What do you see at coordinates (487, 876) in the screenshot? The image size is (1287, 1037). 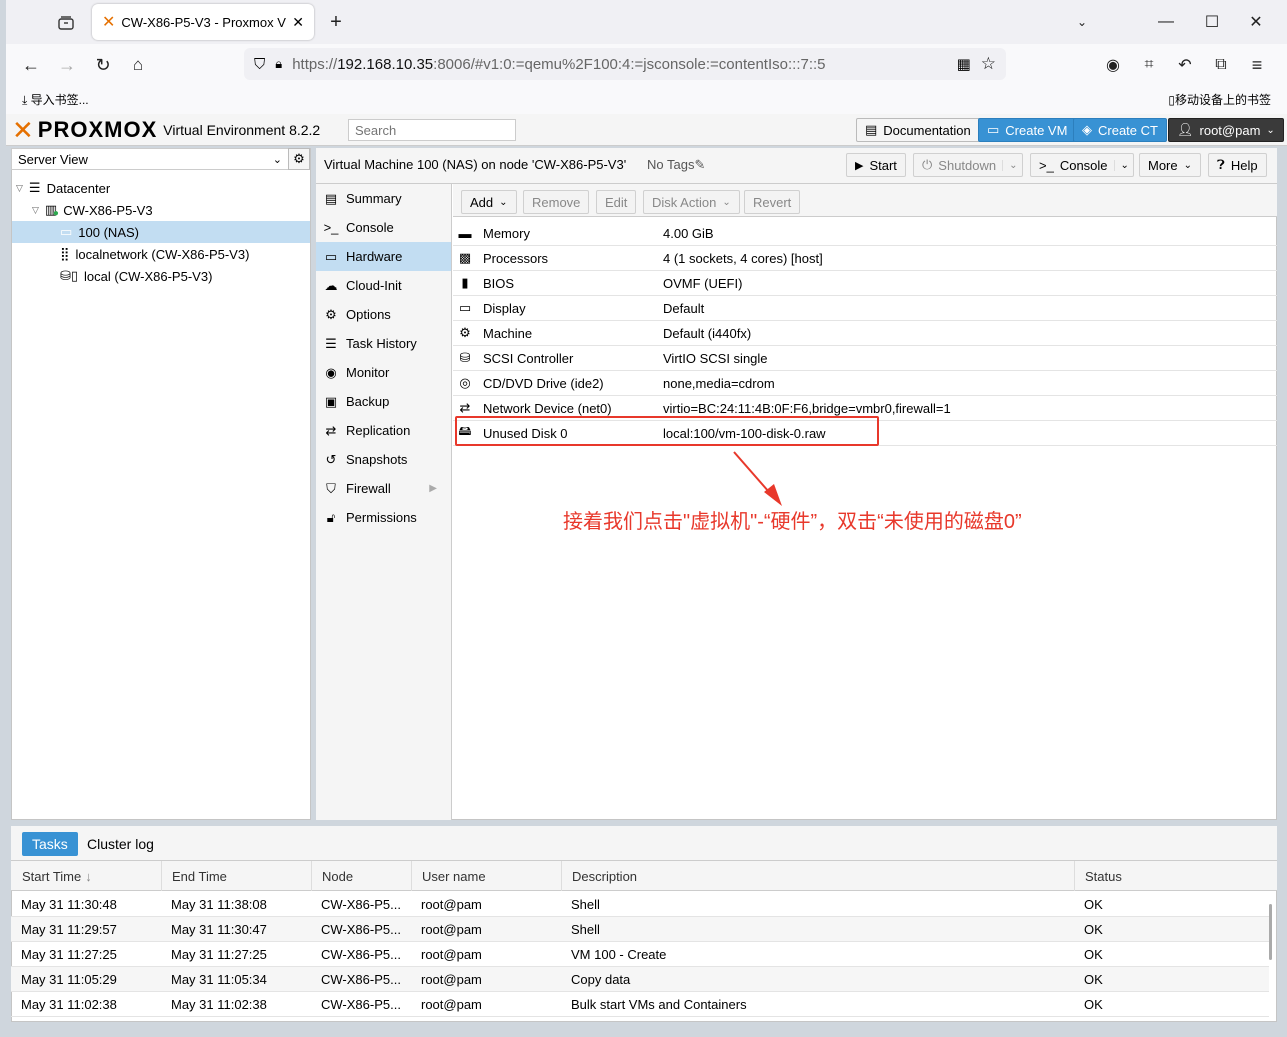 I see `column-user-name: User name` at bounding box center [487, 876].